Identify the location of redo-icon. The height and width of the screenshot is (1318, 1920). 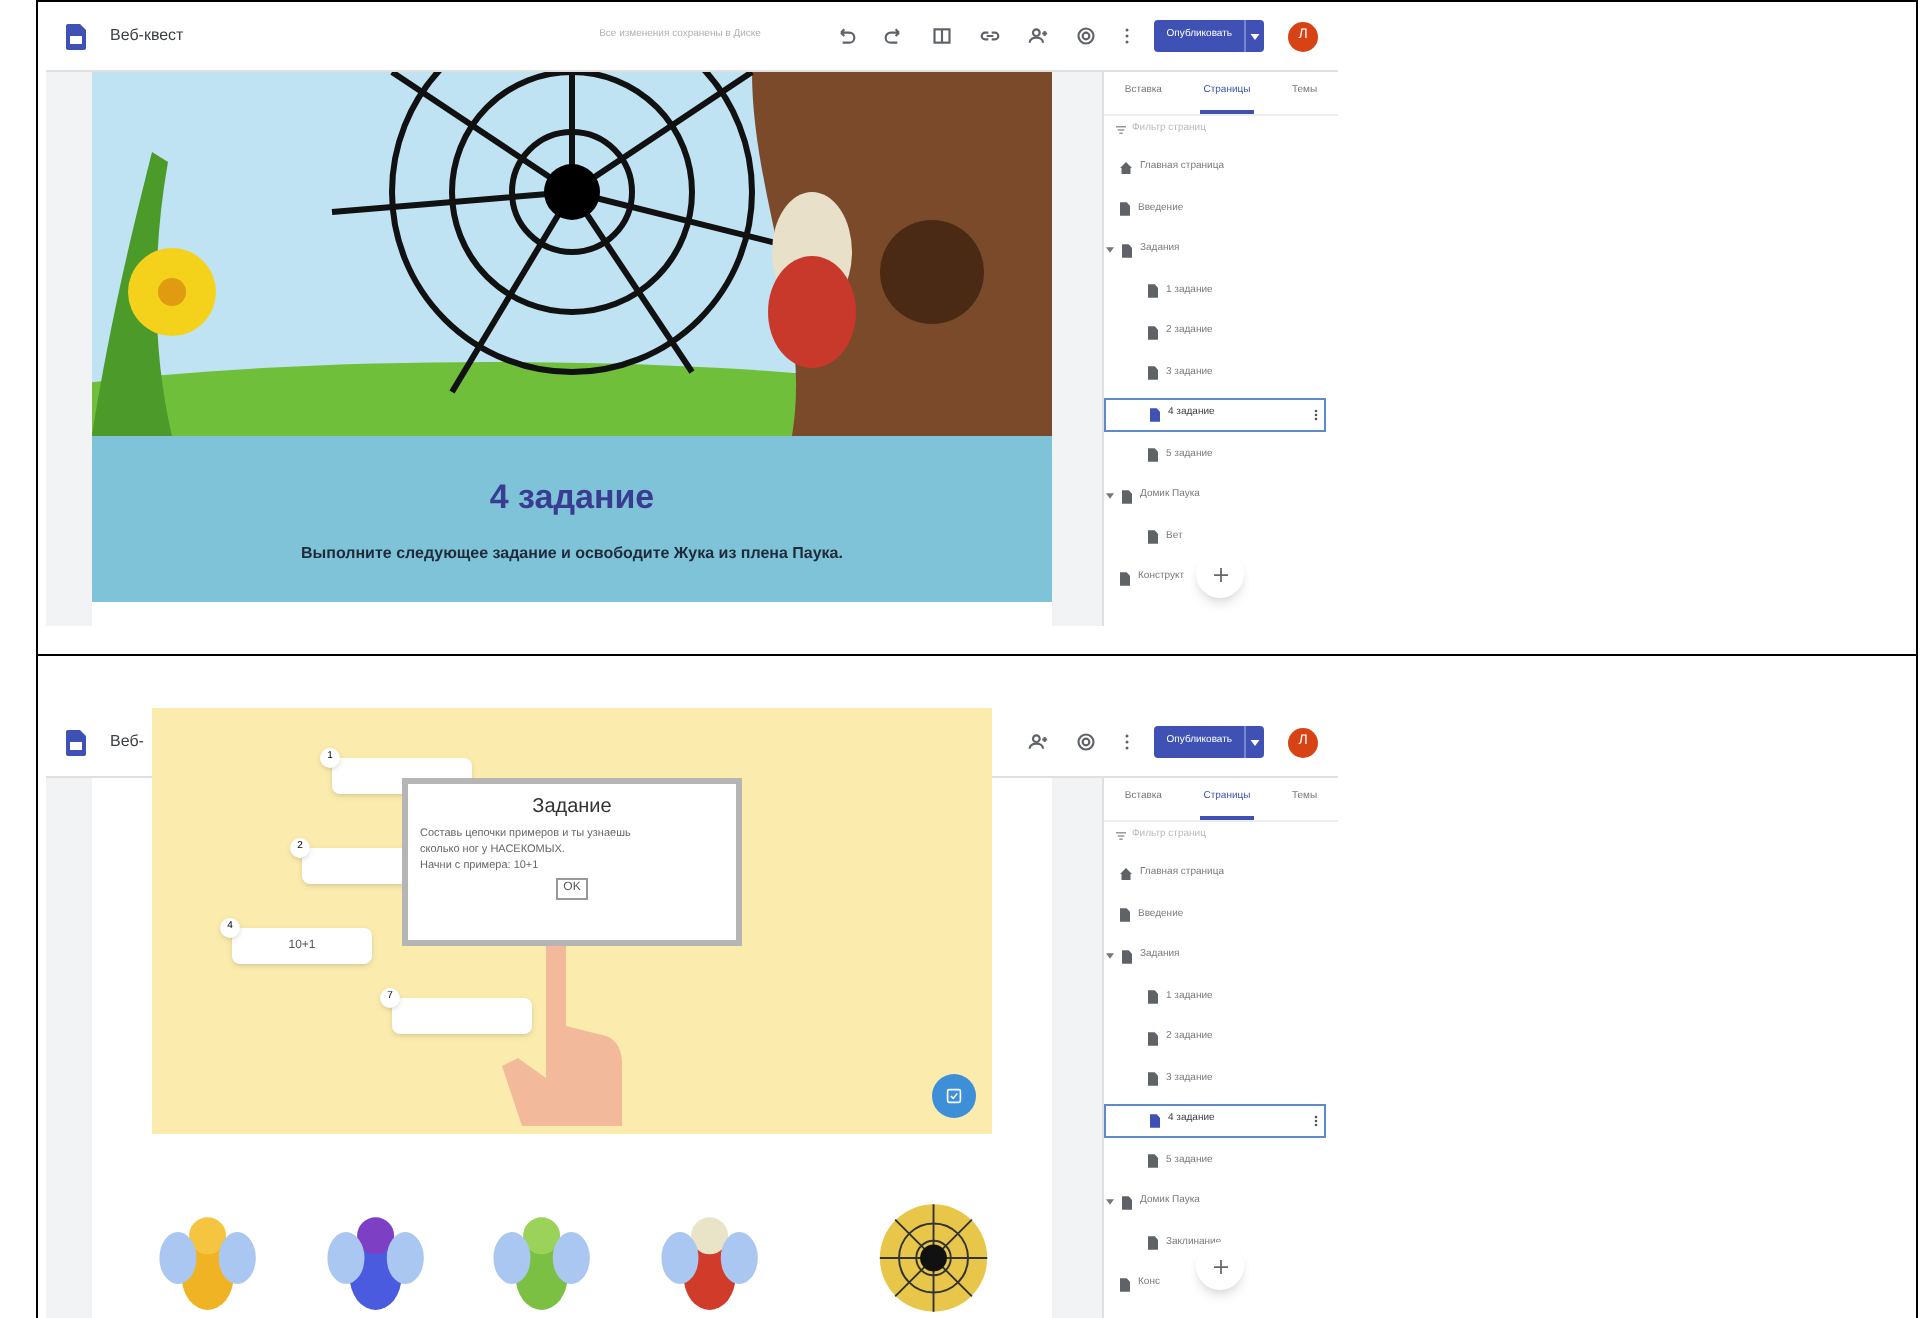
(894, 36).